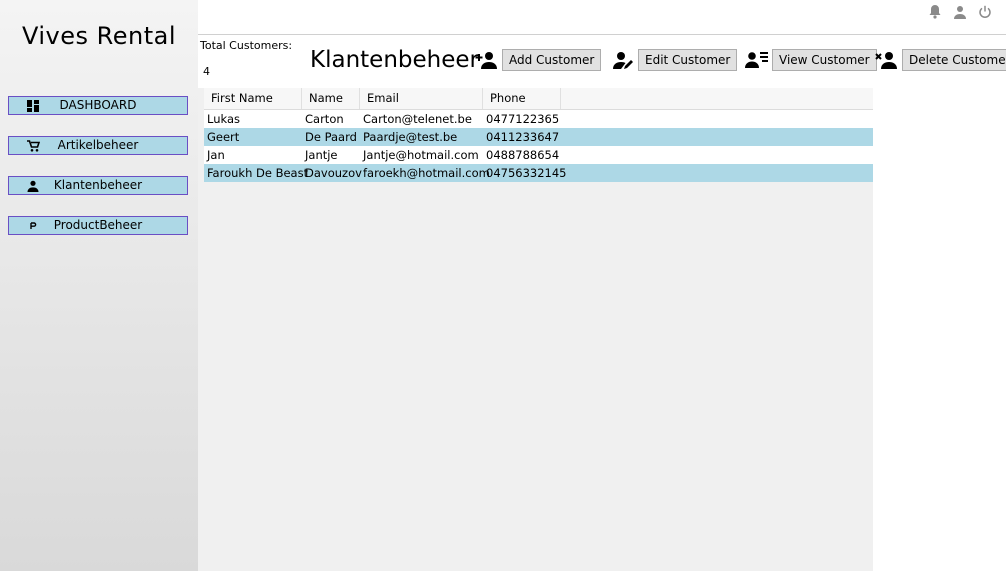 The image size is (1006, 571). I want to click on user-icon, so click(961, 12).